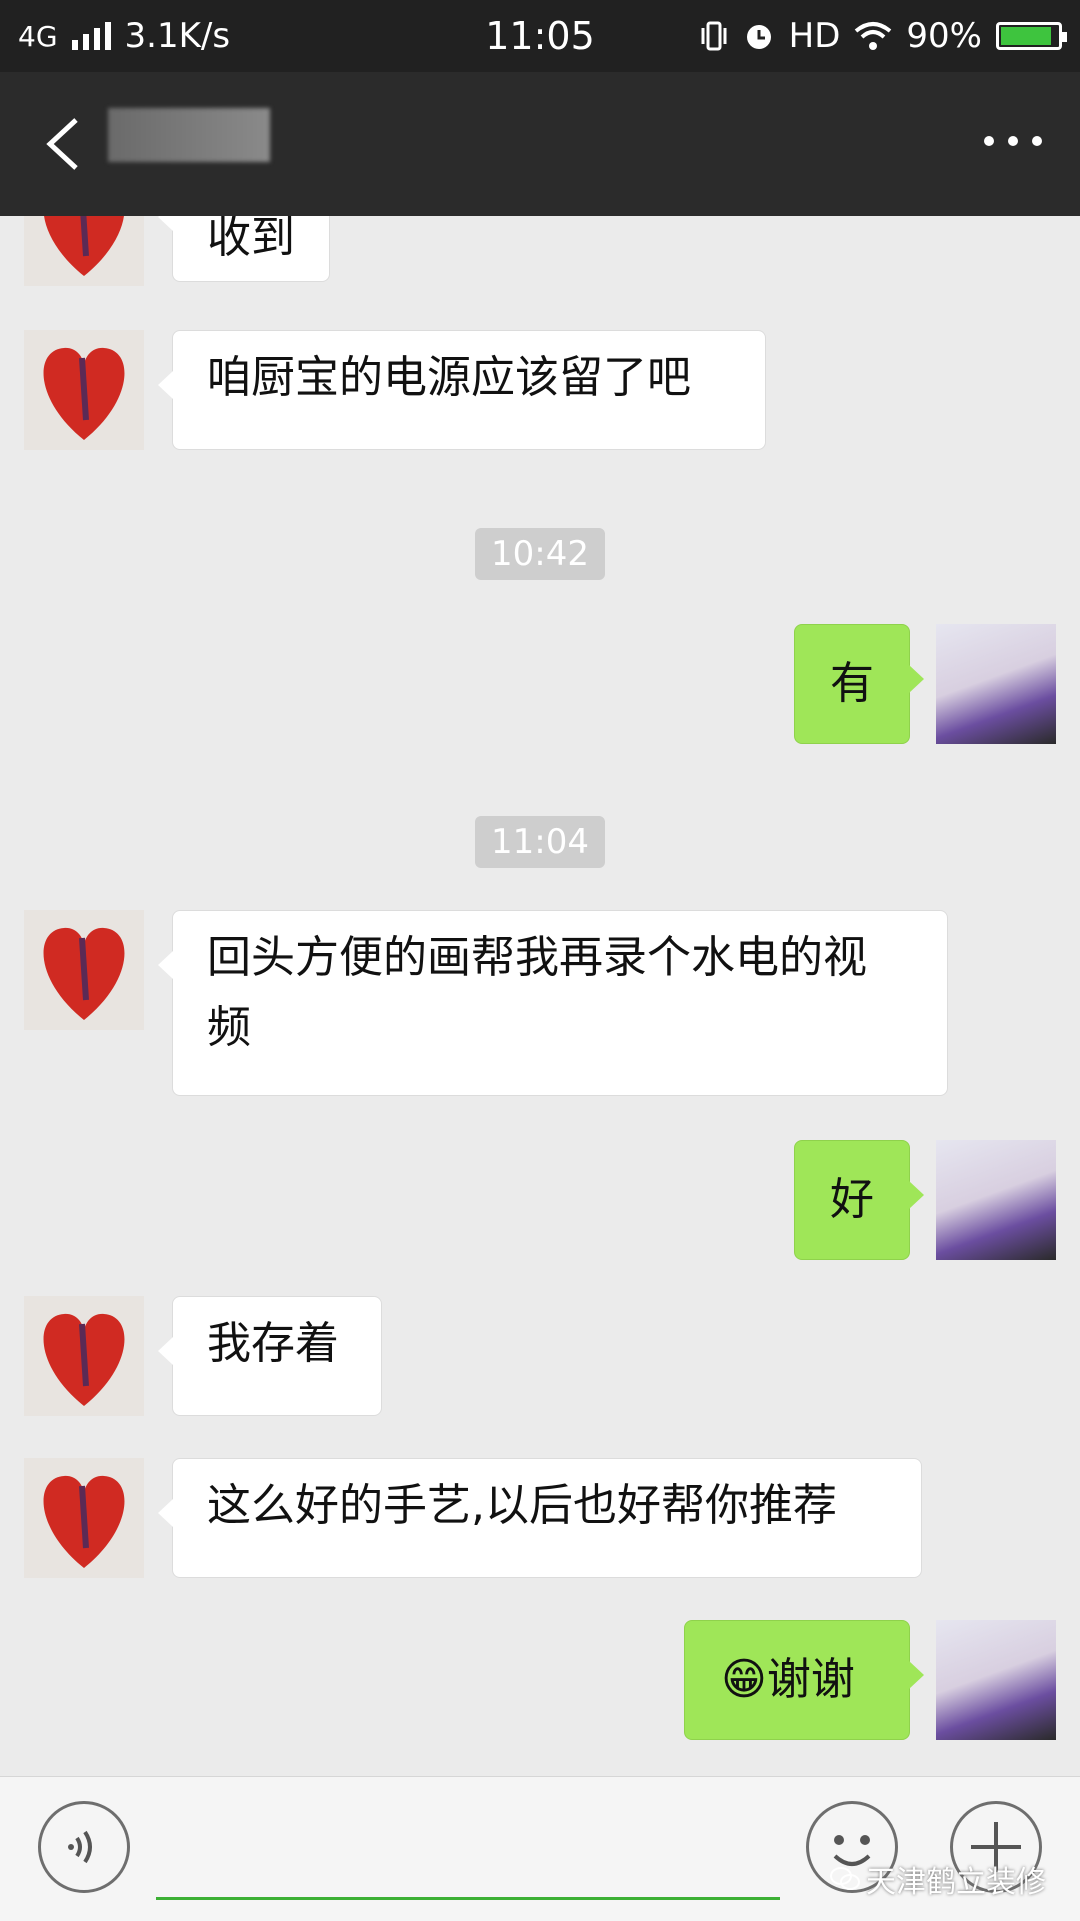 The image size is (1080, 1921). I want to click on message-text: 谢谢, so click(810, 1679).